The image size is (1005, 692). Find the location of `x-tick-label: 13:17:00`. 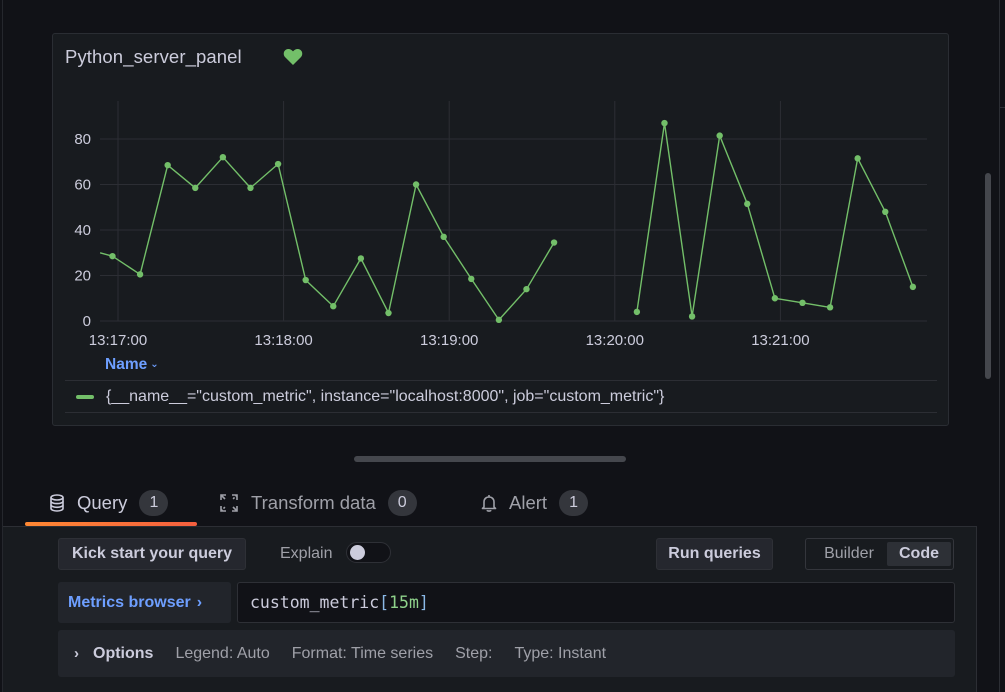

x-tick-label: 13:17:00 is located at coordinates (118, 340).